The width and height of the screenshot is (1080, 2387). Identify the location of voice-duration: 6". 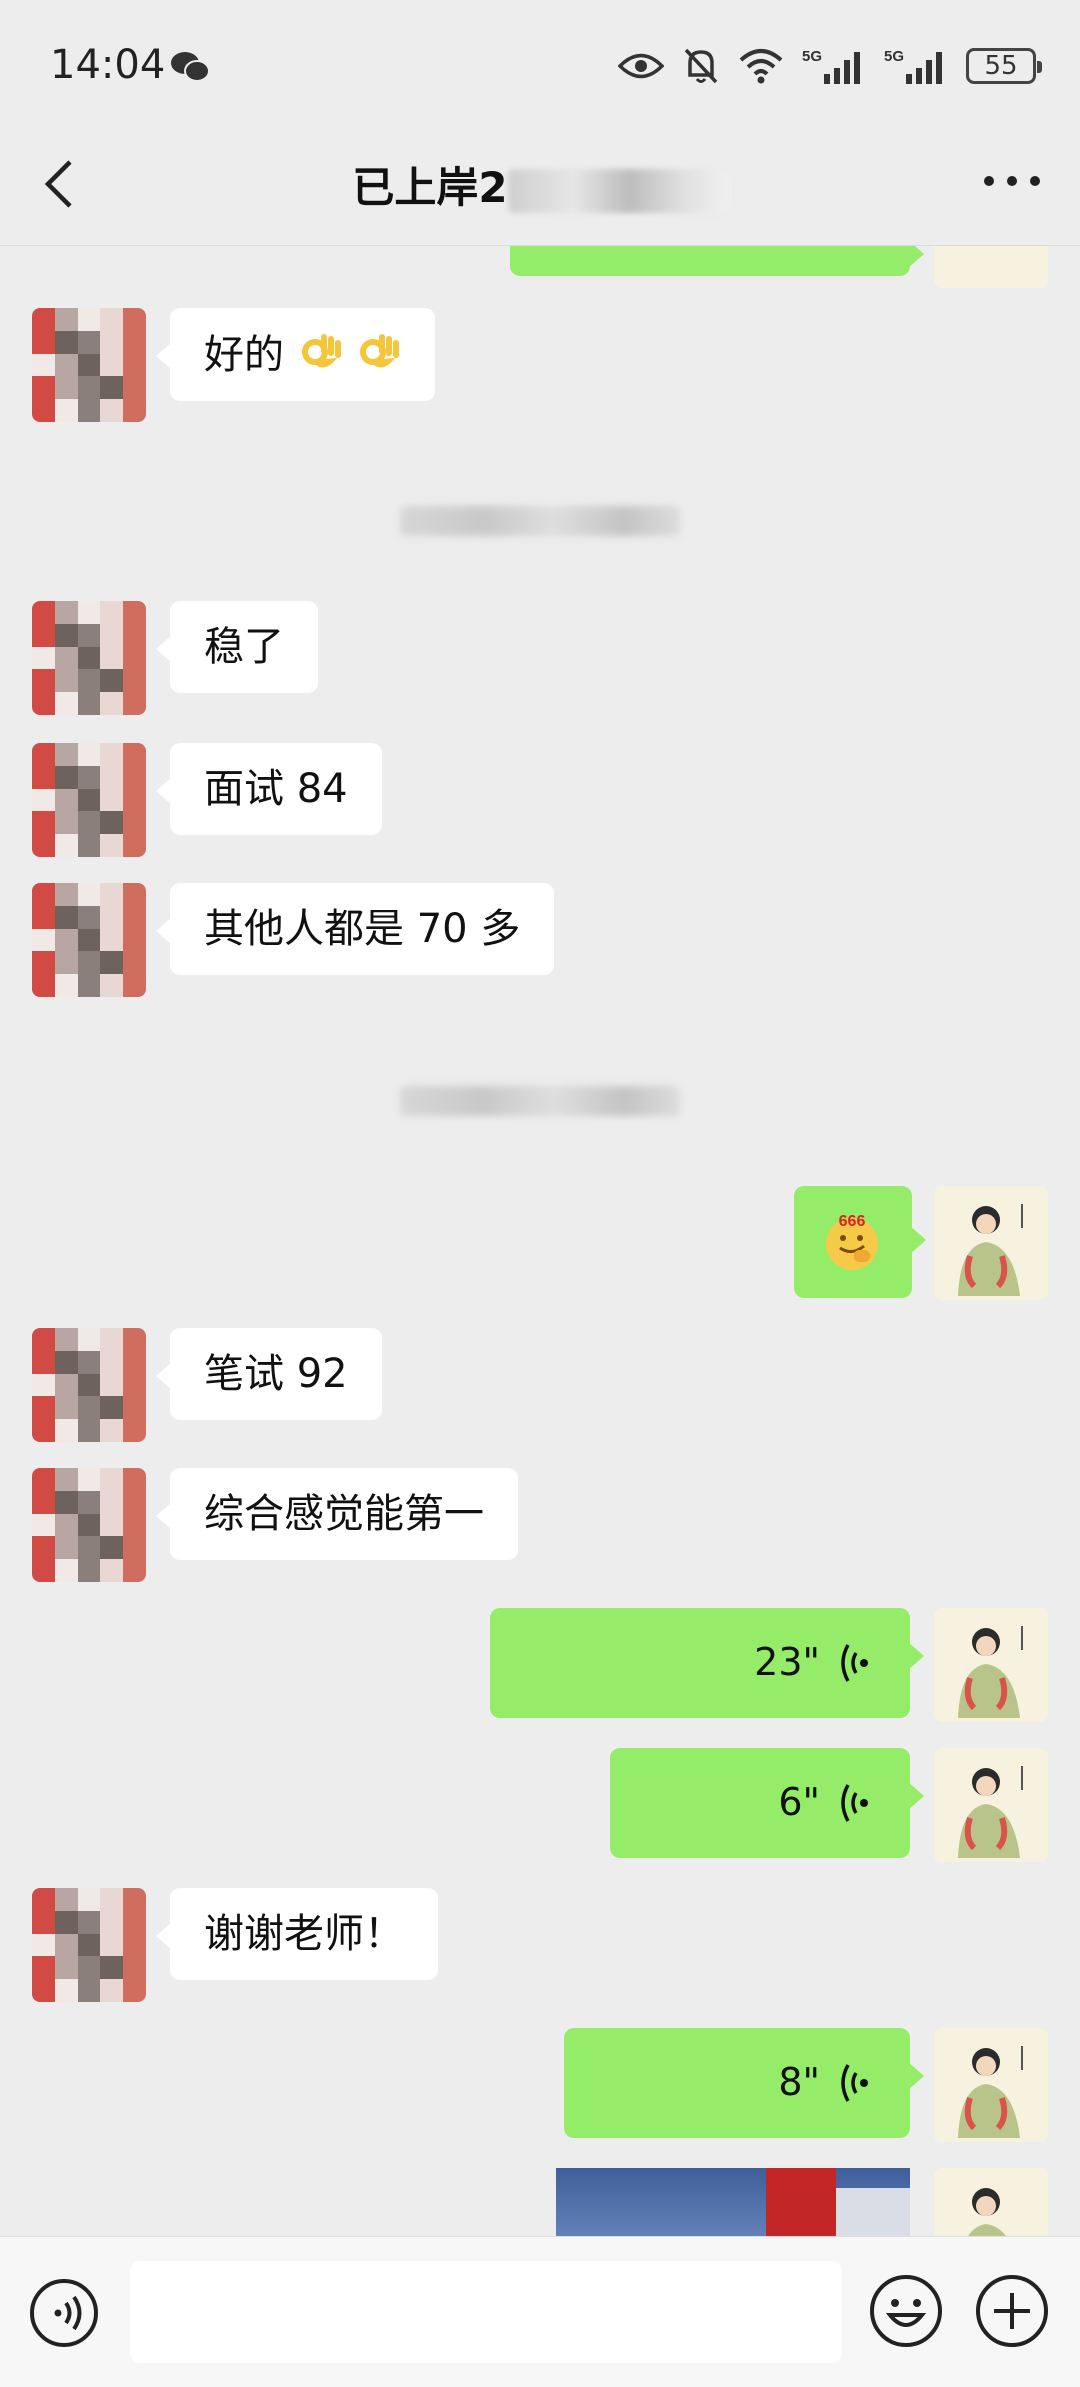
(799, 1802).